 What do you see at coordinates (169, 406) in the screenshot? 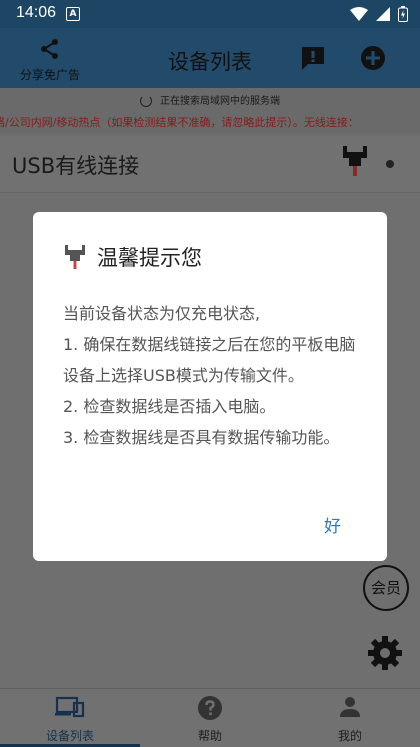
I see `dialog-line: 2. 检查数据线是否插入电脑。` at bounding box center [169, 406].